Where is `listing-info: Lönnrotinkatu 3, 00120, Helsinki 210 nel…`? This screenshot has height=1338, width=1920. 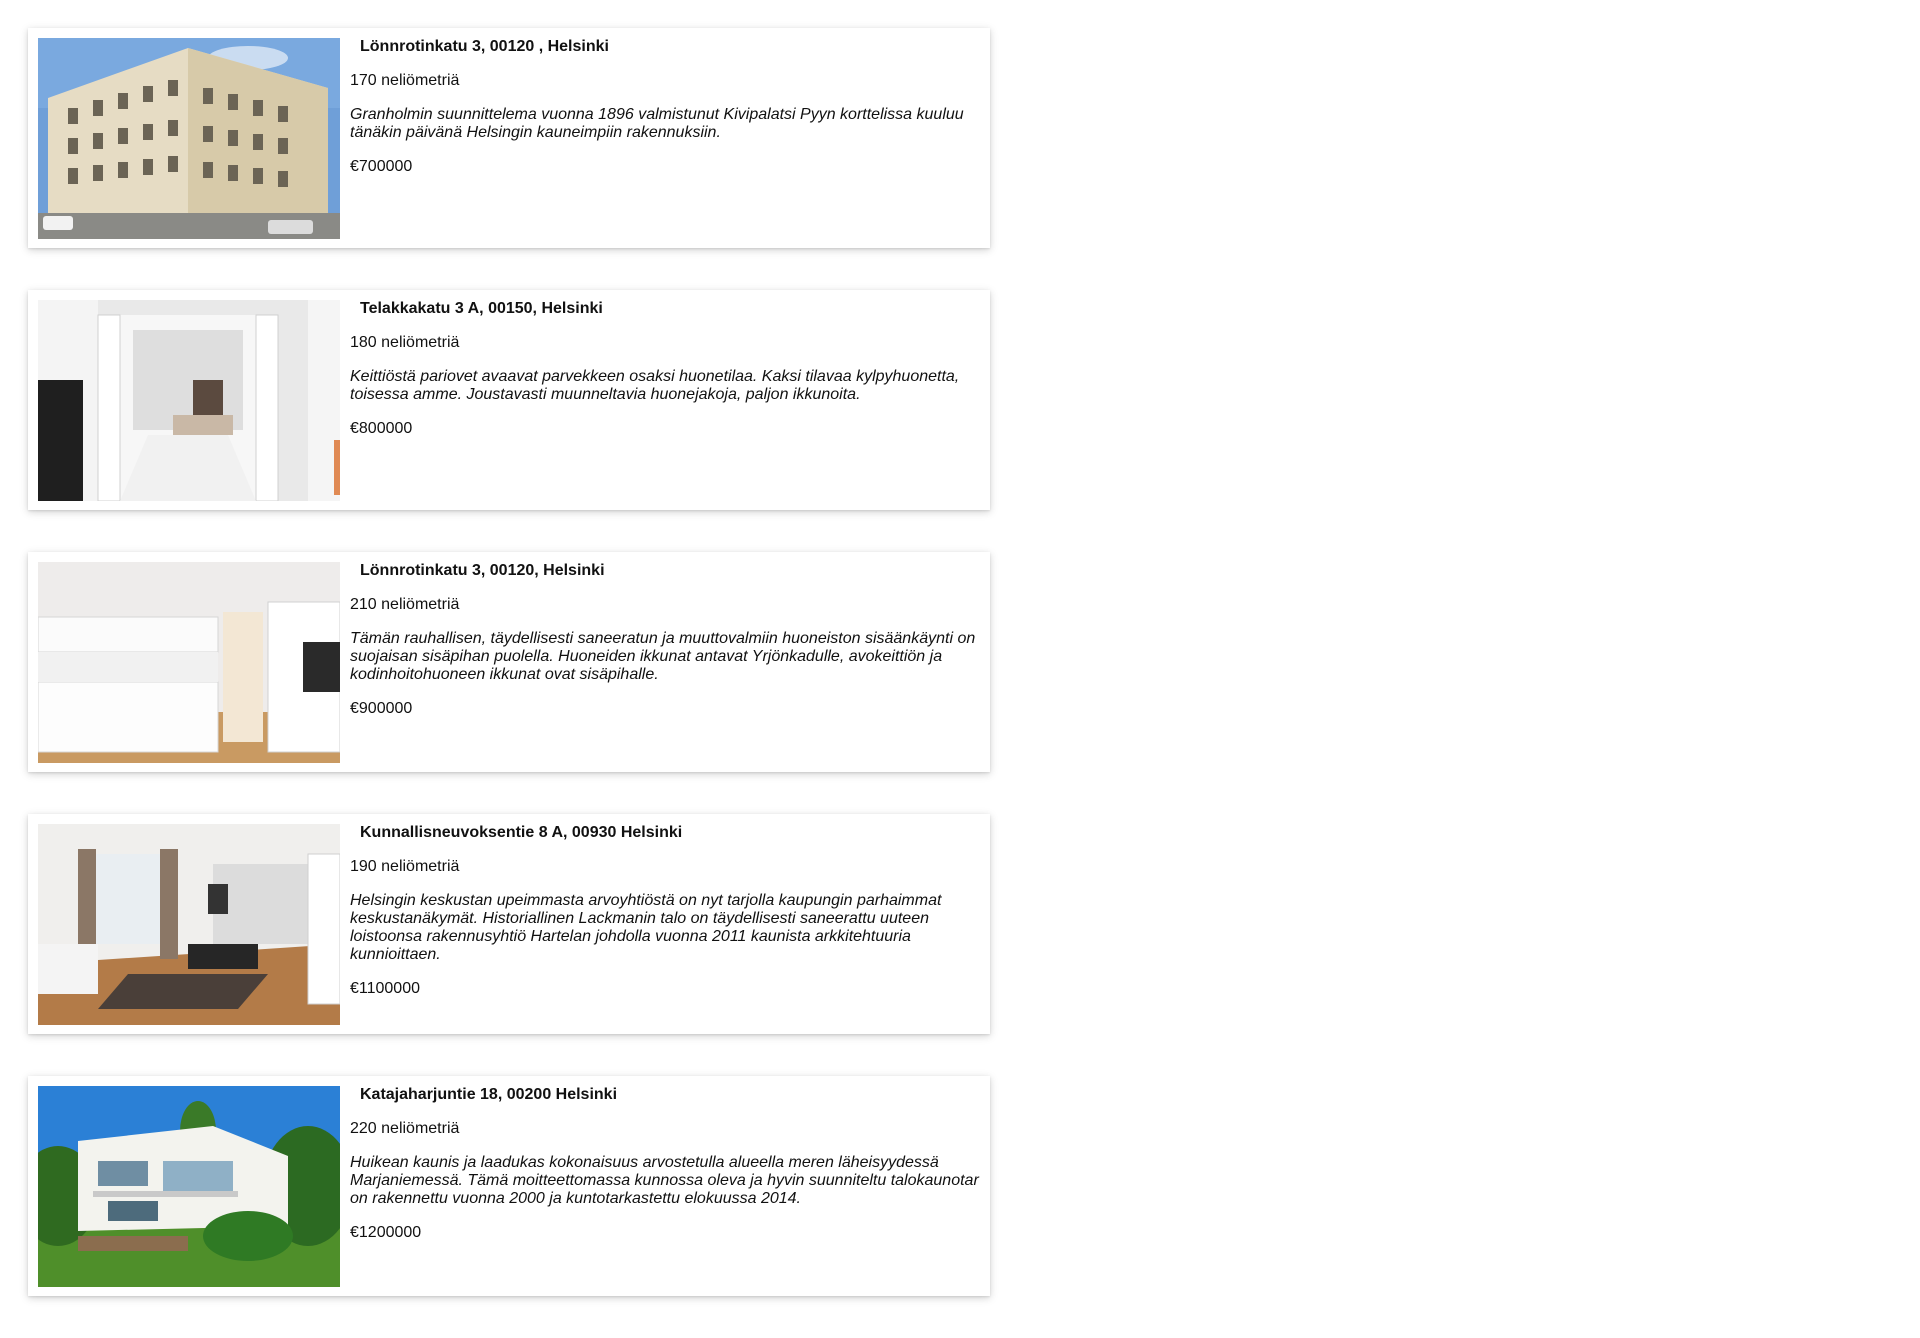
listing-info: Lönnrotinkatu 3, 00120, Helsinki 210 nel… is located at coordinates (660, 662).